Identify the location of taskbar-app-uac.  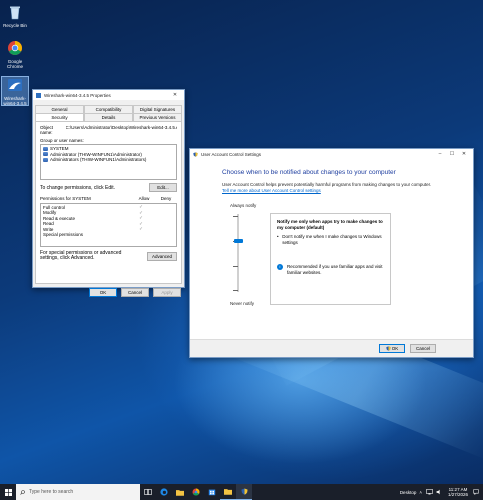
(244, 492).